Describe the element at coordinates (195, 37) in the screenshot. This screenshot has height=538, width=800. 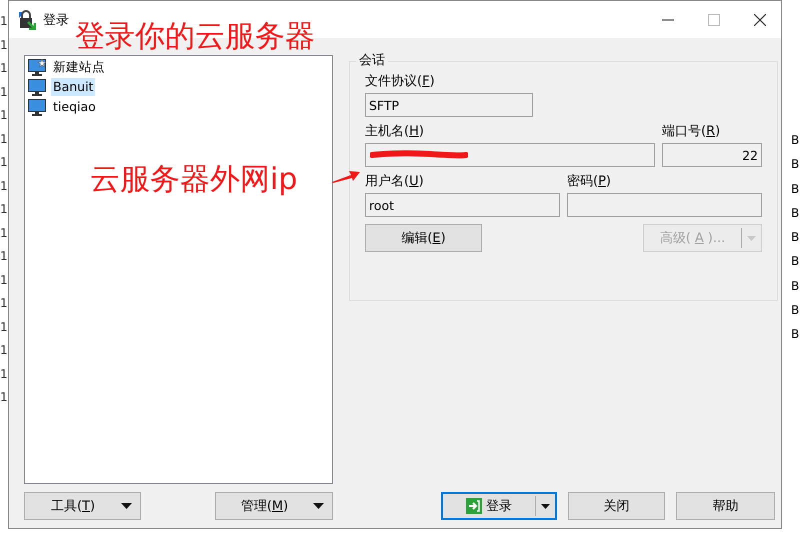
I see `annotation-text: 登录你的云服务器` at that location.